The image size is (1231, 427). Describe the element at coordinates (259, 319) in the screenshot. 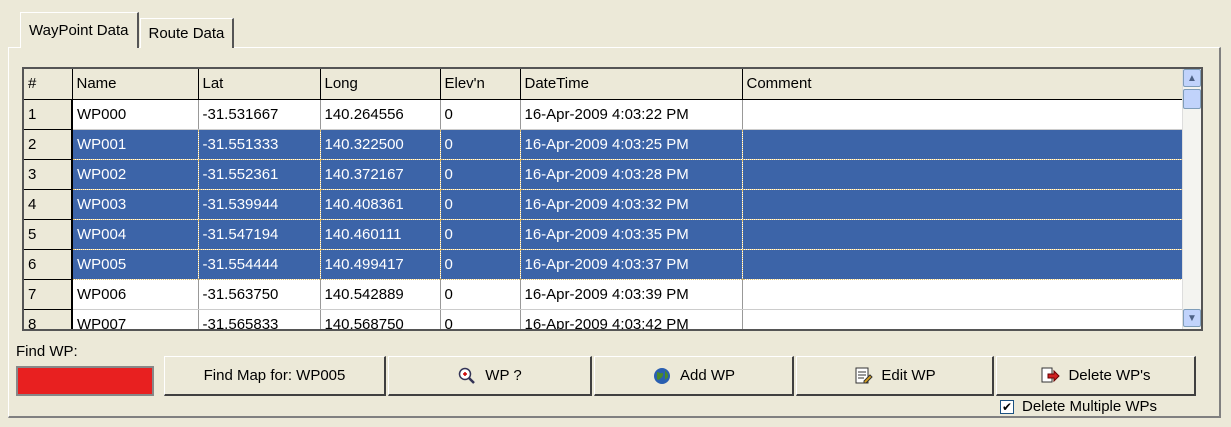

I see `lat-cell: -31.565833` at that location.